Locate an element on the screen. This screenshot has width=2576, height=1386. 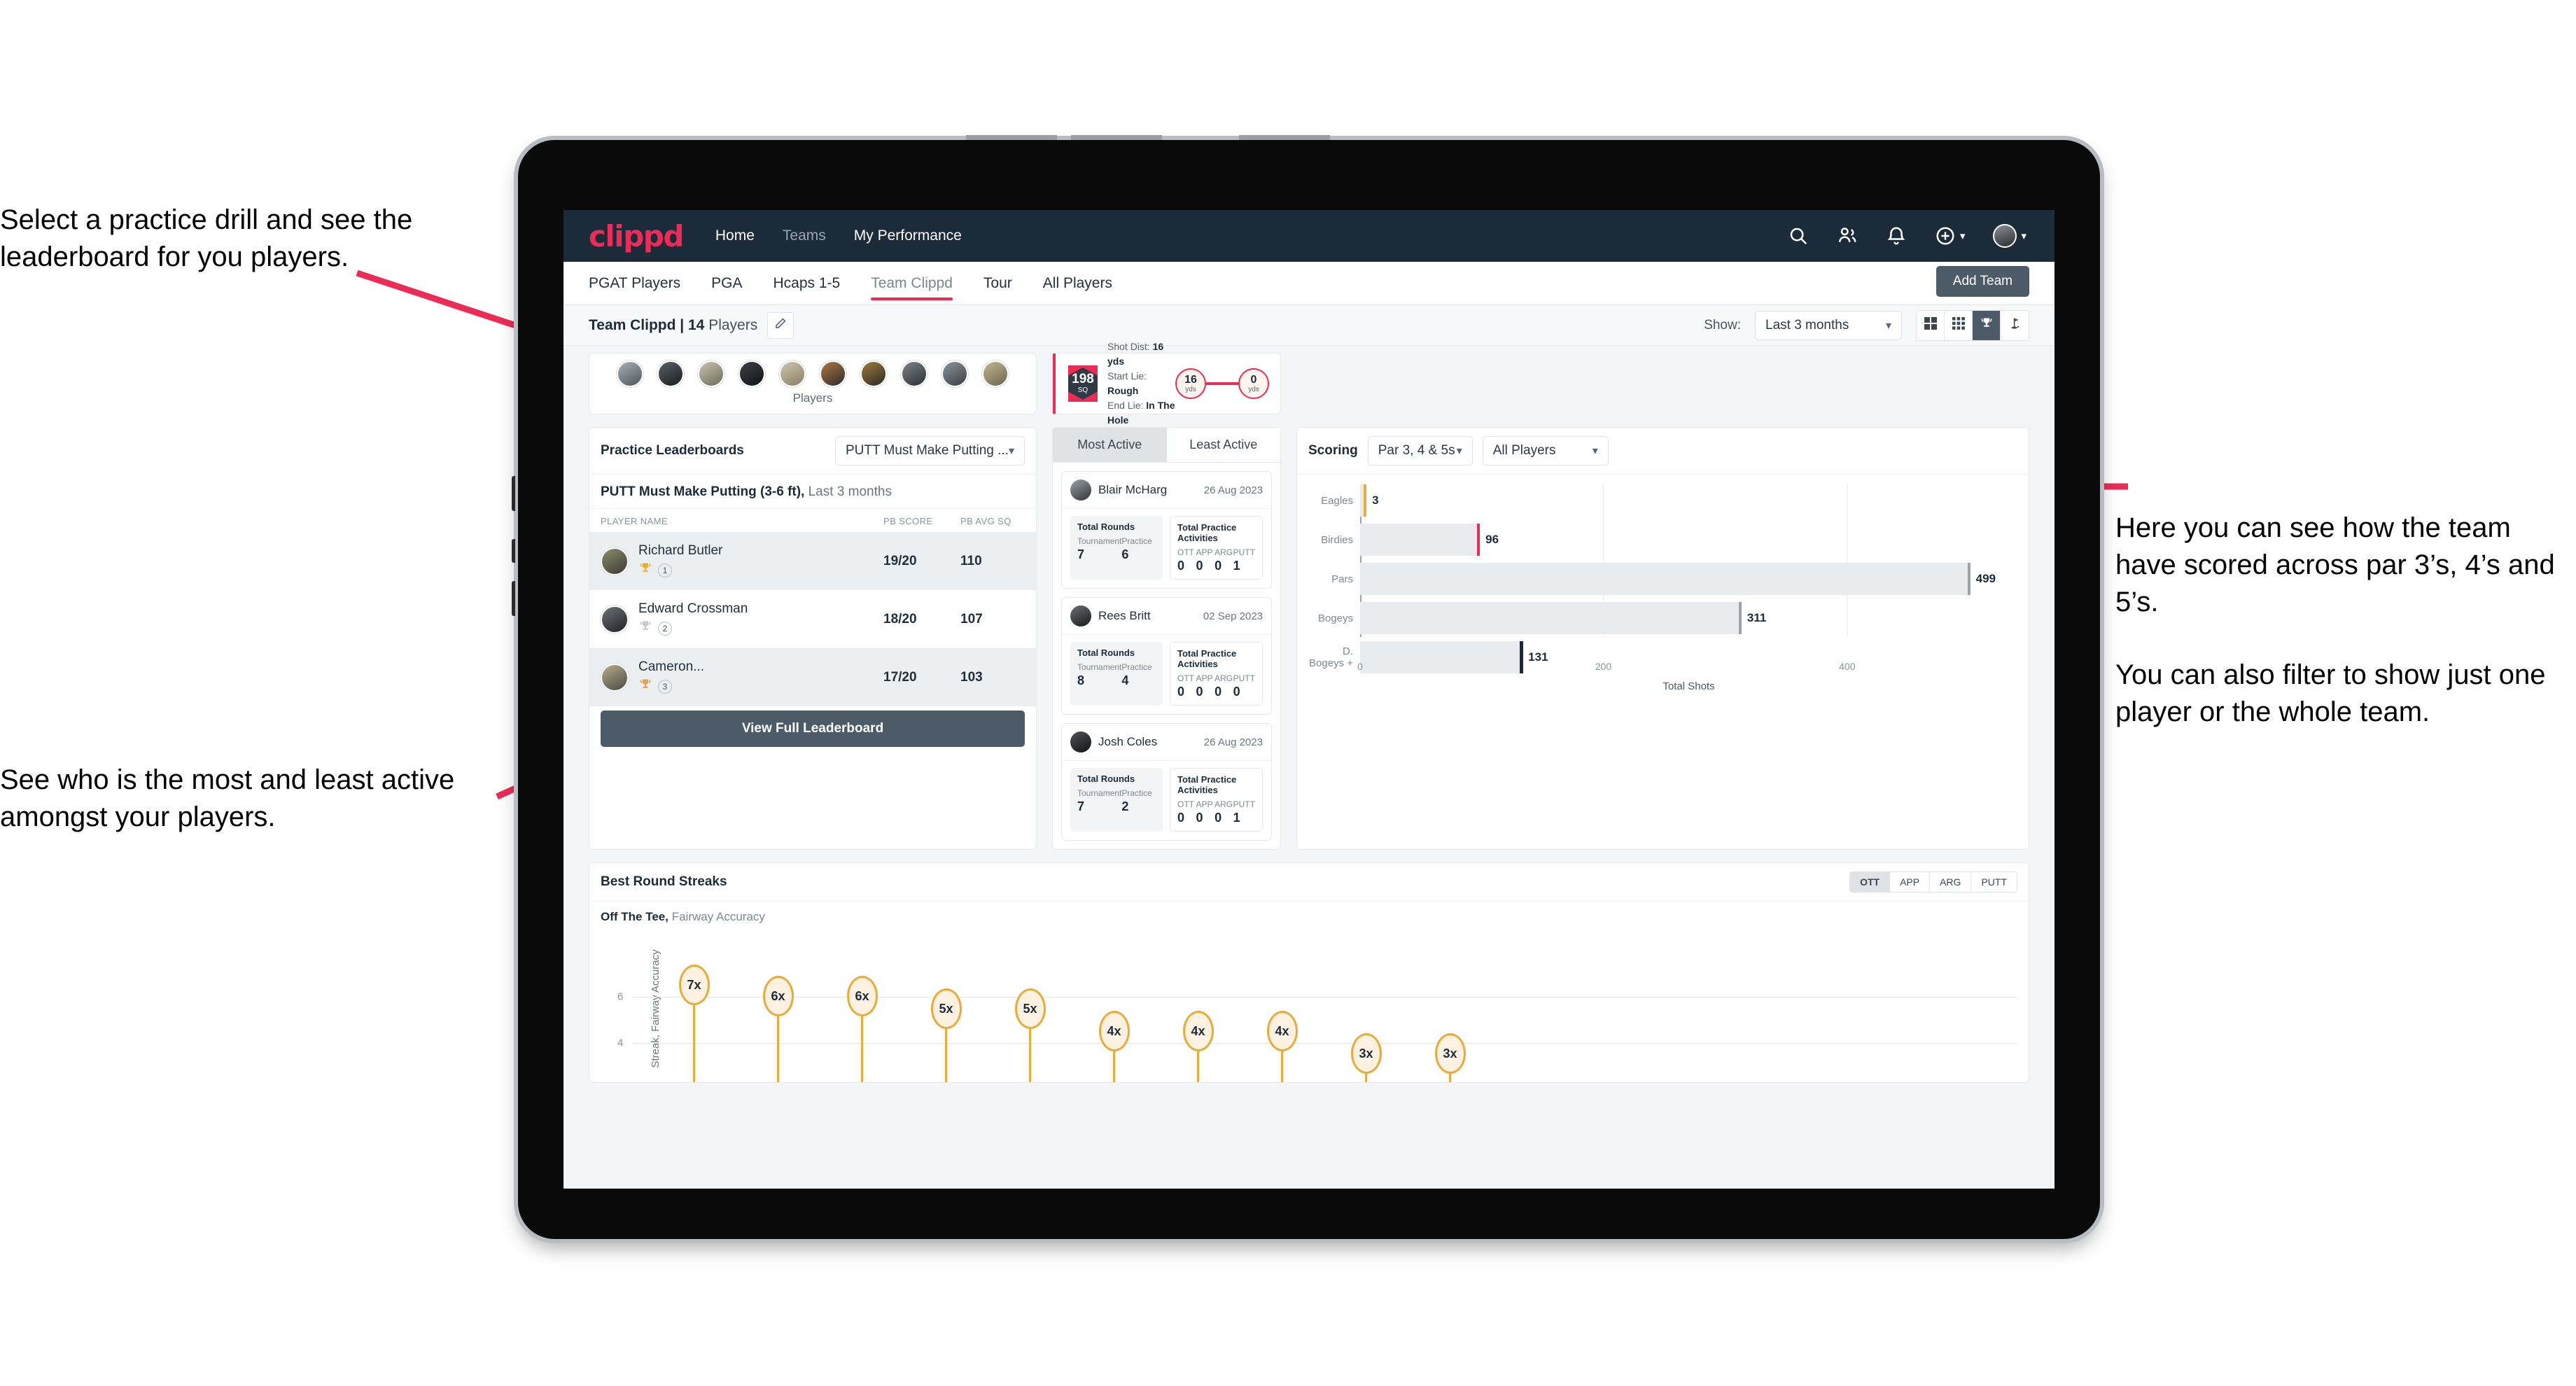
app-label: APP is located at coordinates (1204, 678).